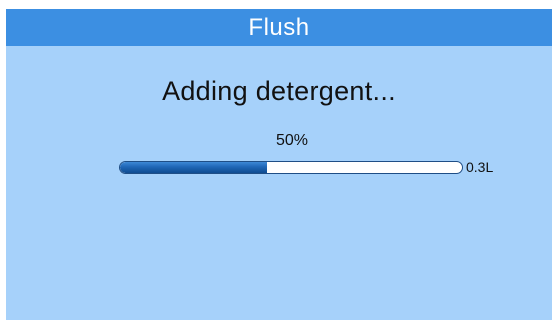  I want to click on progress-fill, so click(194, 167).